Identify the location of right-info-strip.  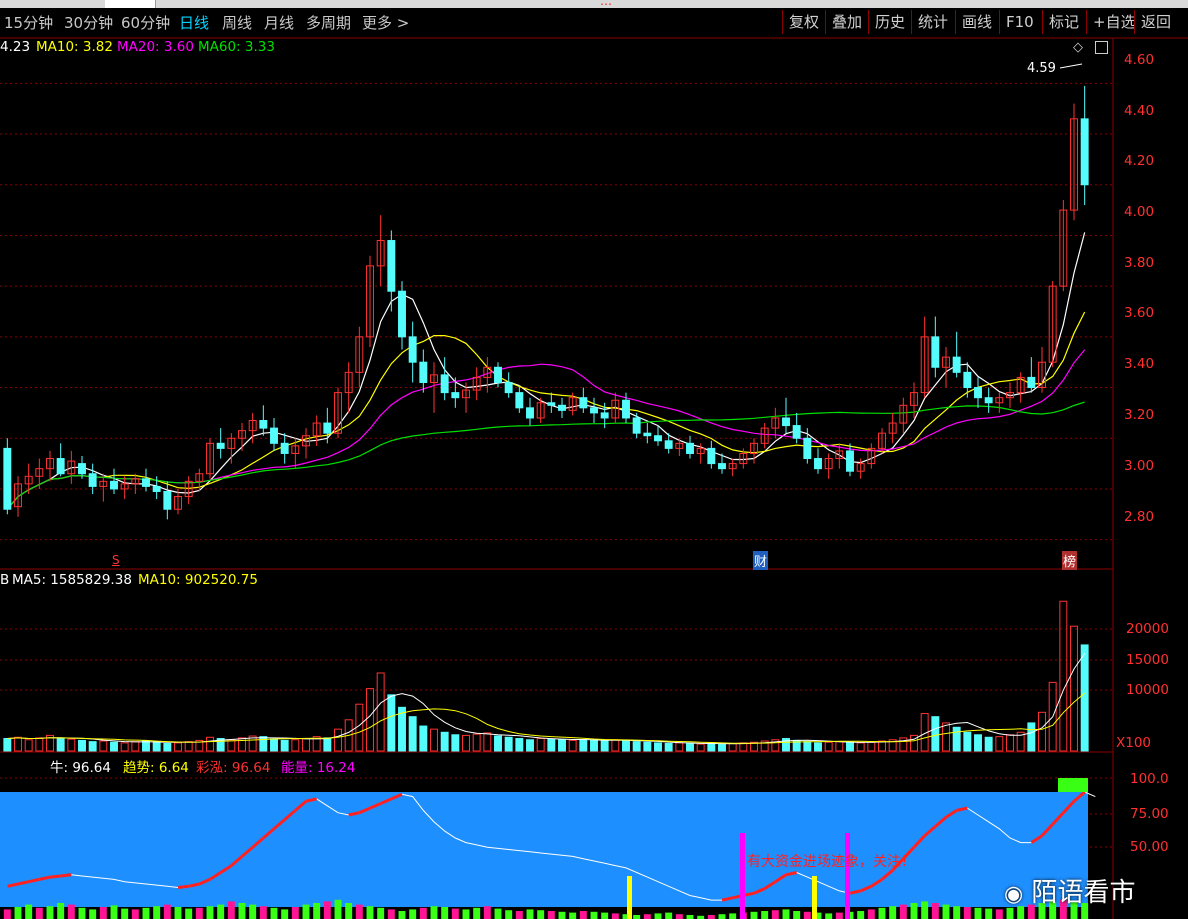
(1182, 305).